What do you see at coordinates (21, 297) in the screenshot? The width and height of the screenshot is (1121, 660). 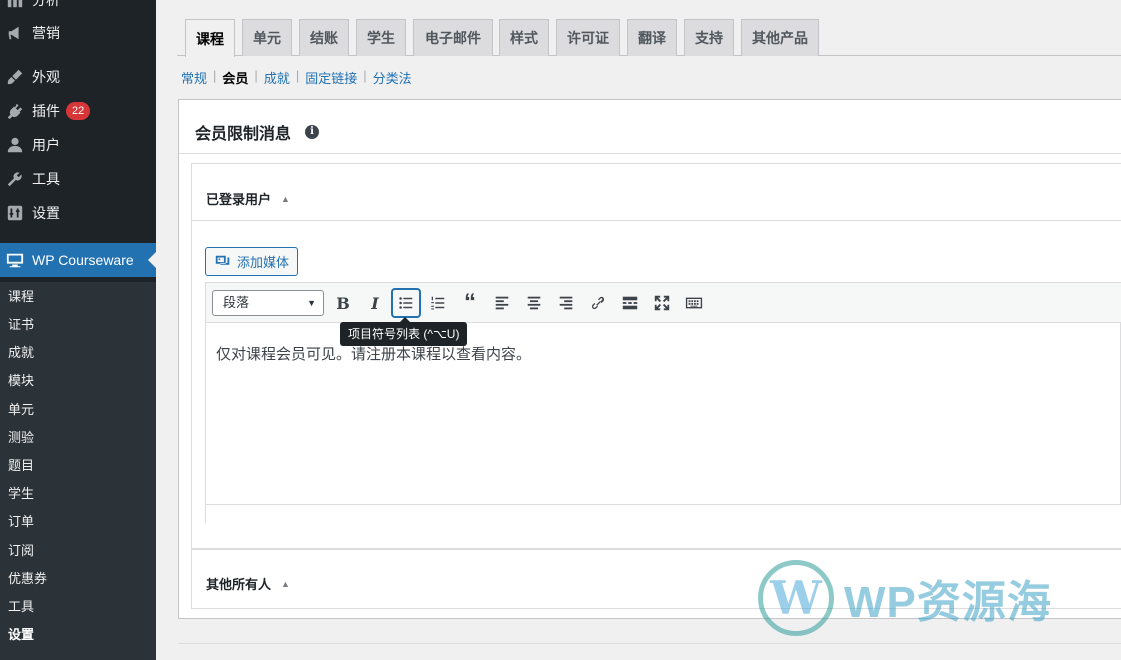 I see `submenu-item-courses: 课程` at bounding box center [21, 297].